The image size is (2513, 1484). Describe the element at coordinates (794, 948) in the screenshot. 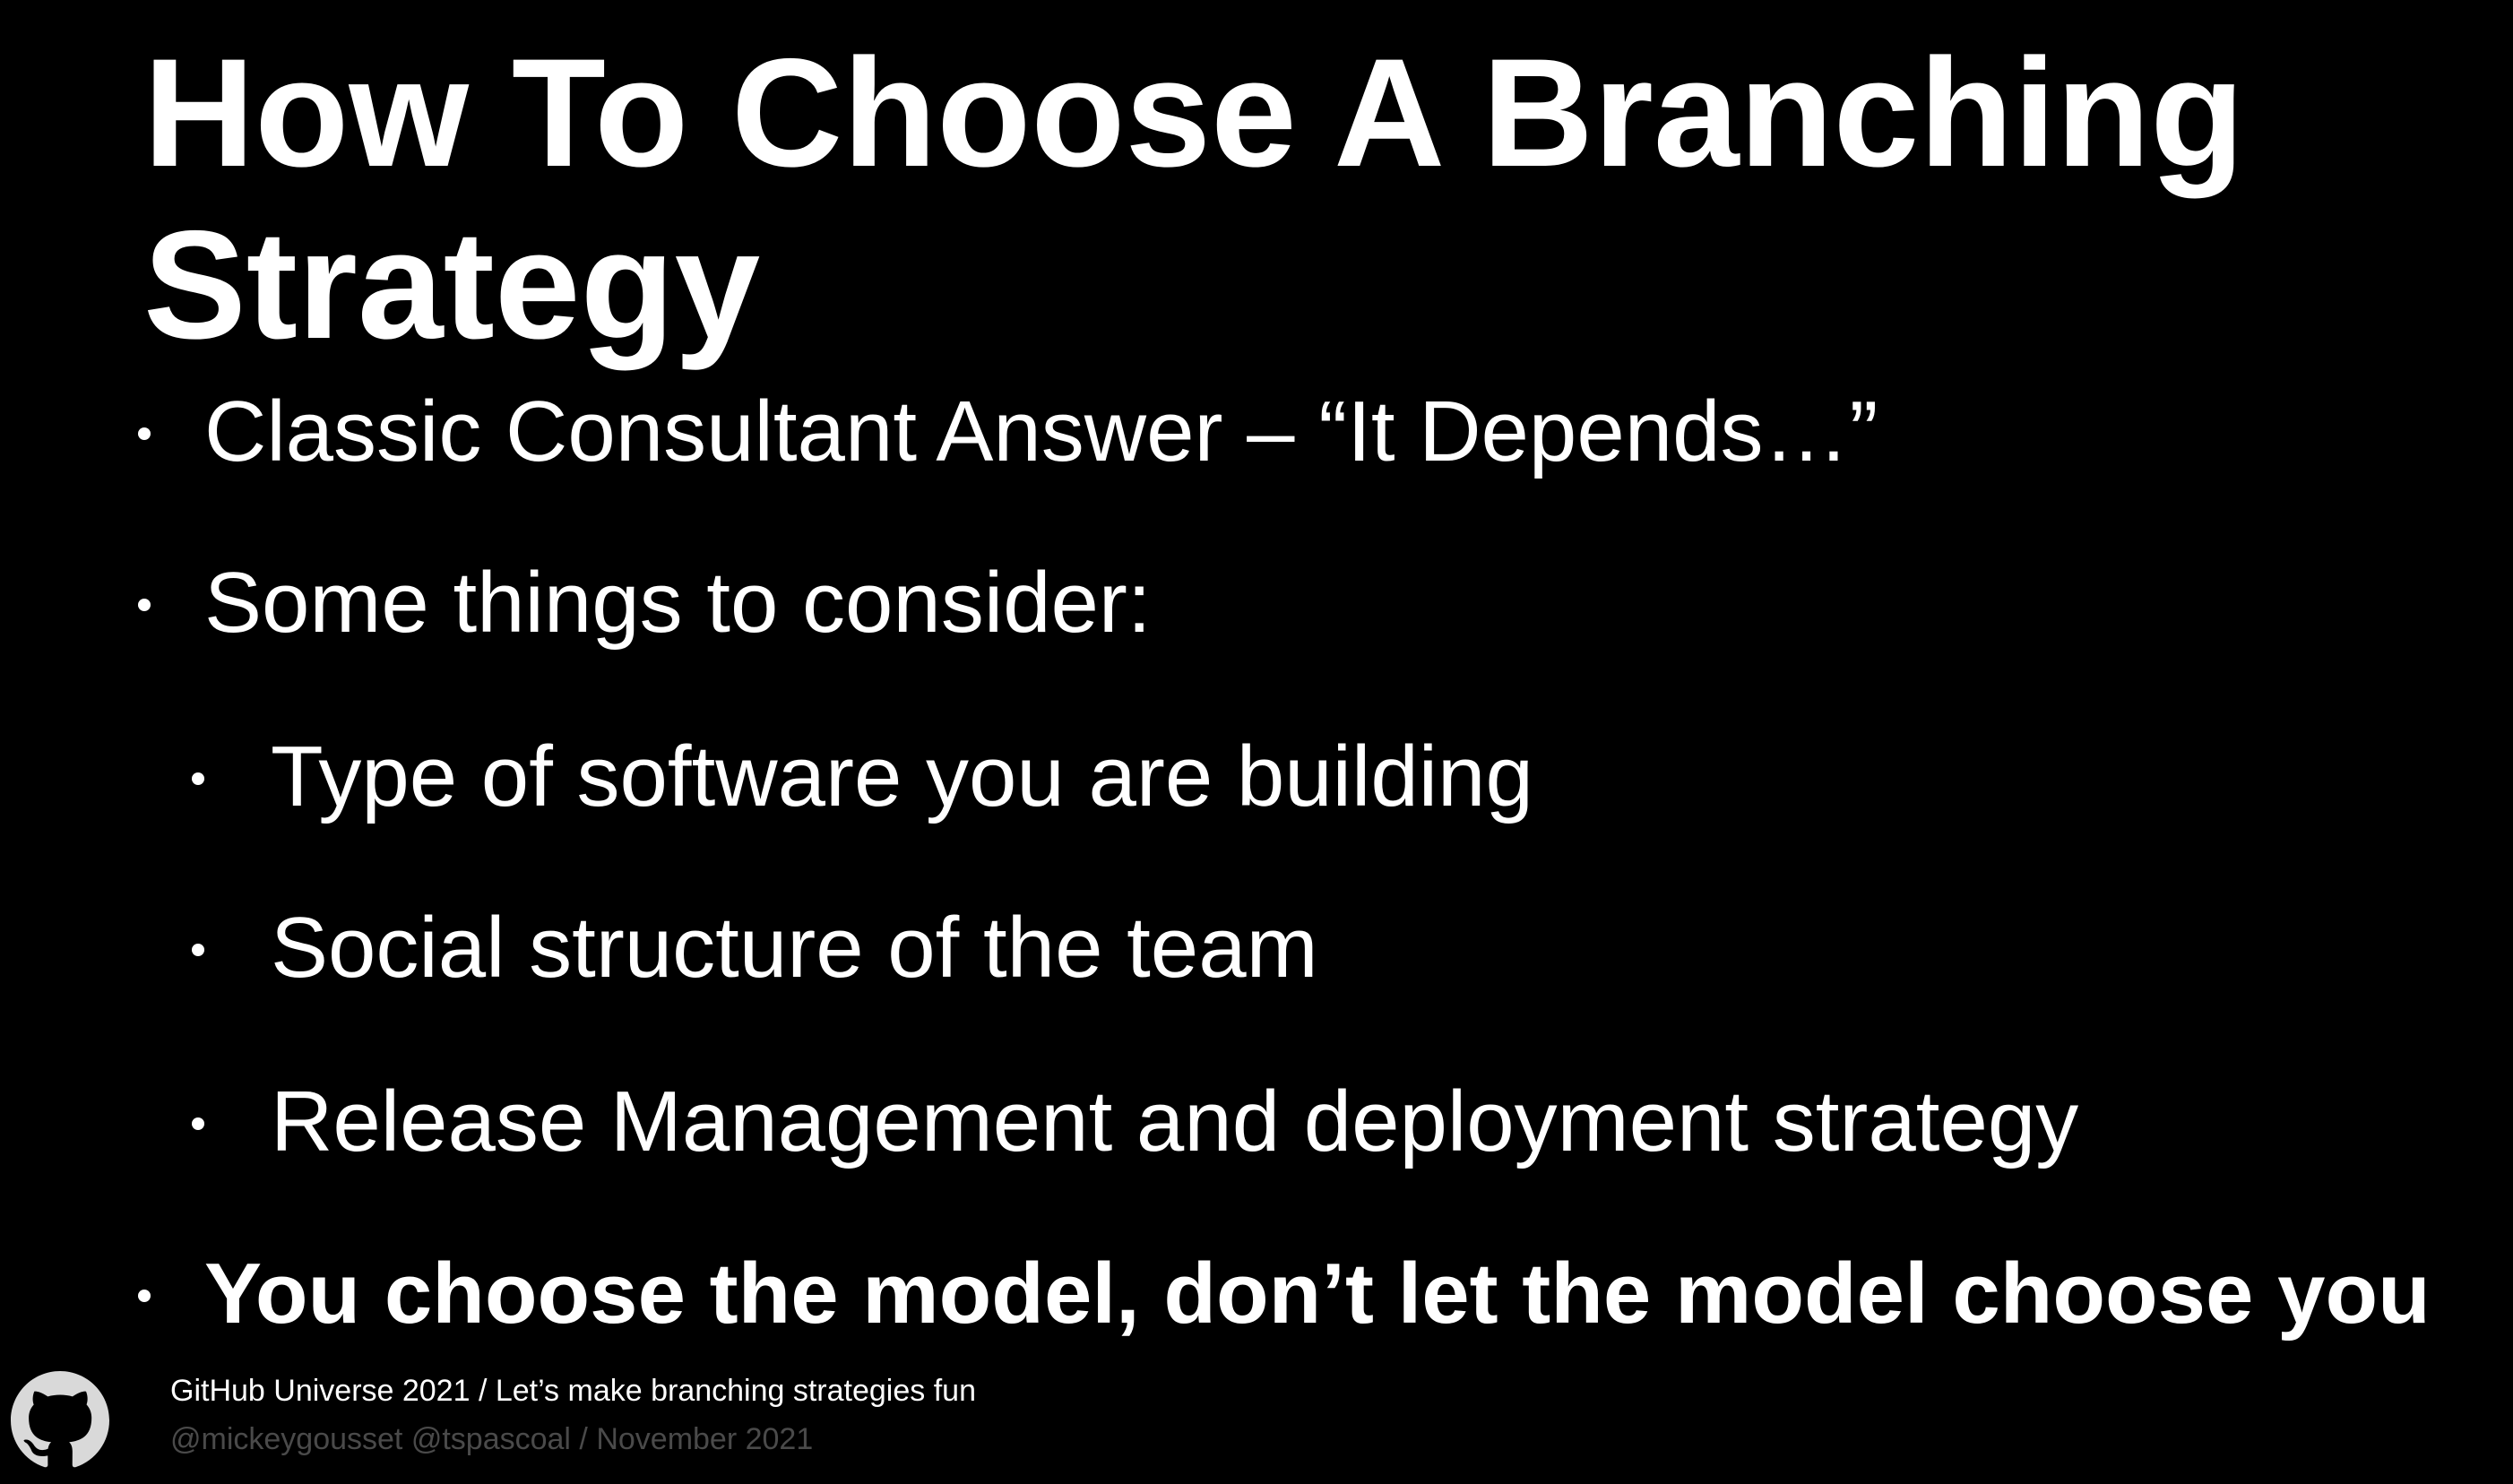

I see `bullet-text: Social structure of the team` at that location.